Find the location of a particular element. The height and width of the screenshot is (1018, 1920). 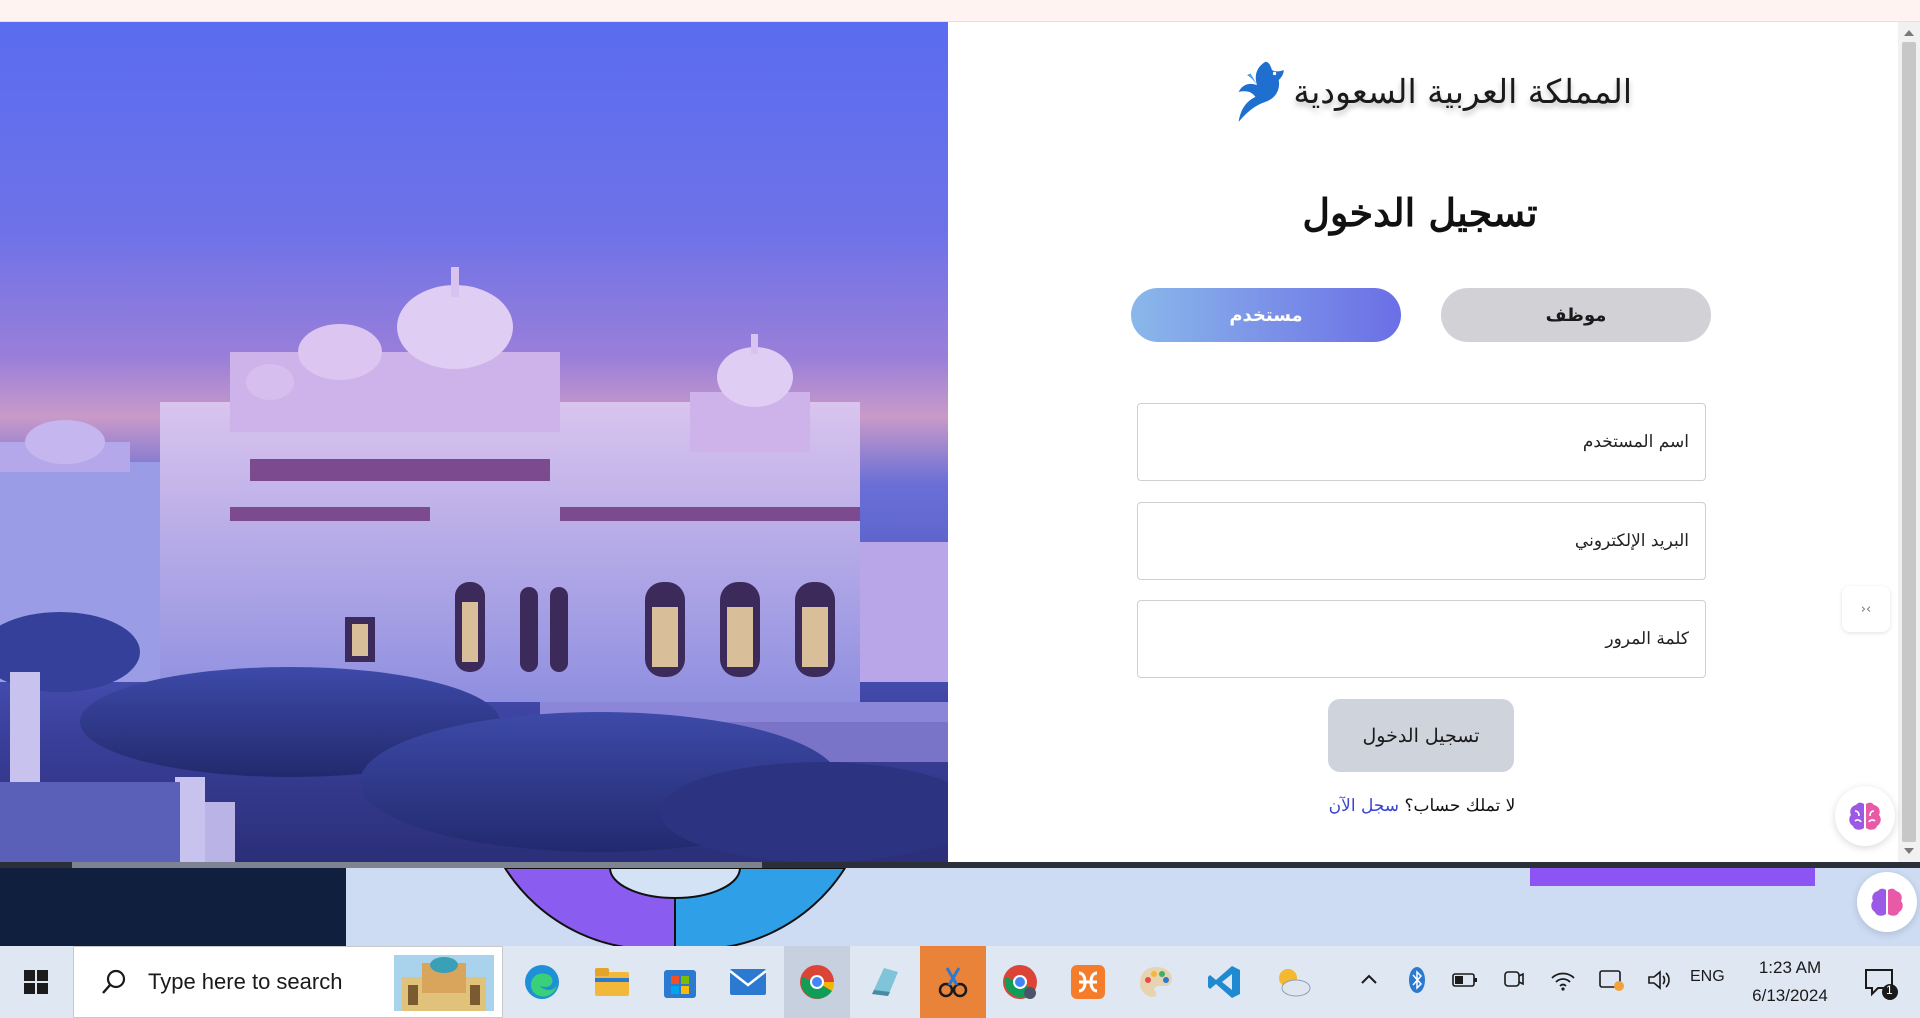

chrome-icon is located at coordinates (817, 982).